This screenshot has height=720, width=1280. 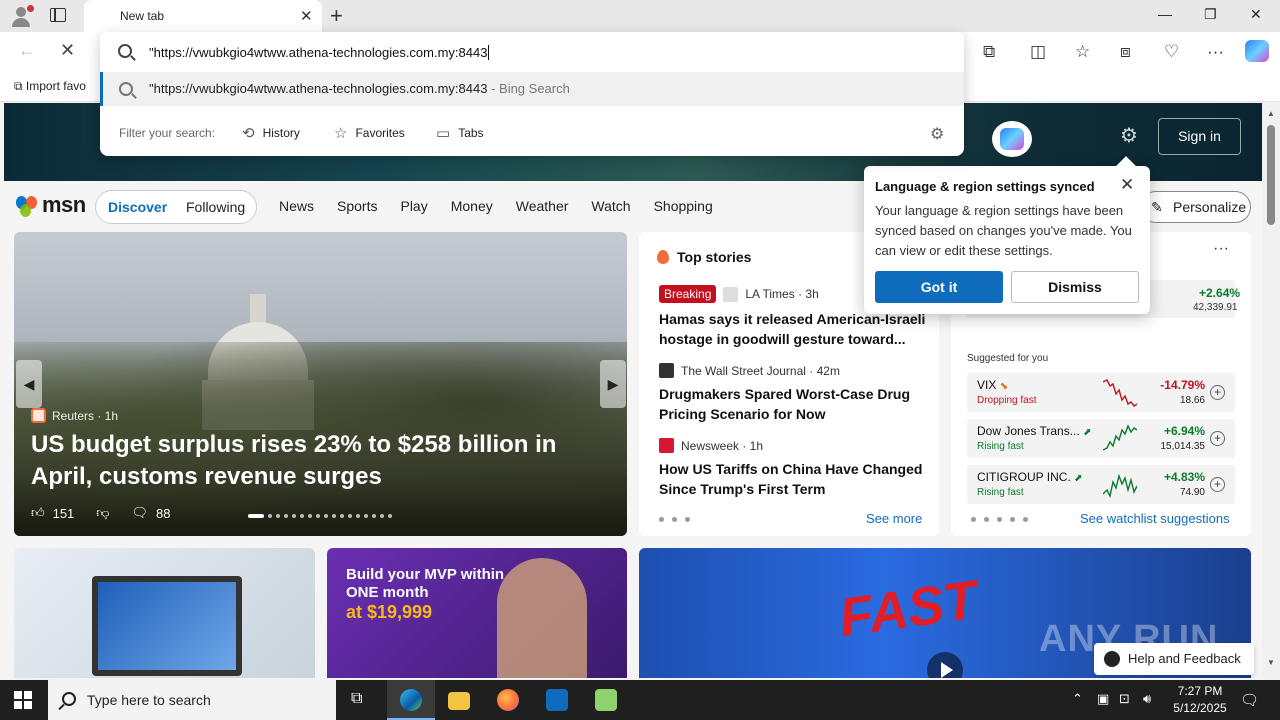 I want to click on nav-news: News, so click(x=296, y=206).